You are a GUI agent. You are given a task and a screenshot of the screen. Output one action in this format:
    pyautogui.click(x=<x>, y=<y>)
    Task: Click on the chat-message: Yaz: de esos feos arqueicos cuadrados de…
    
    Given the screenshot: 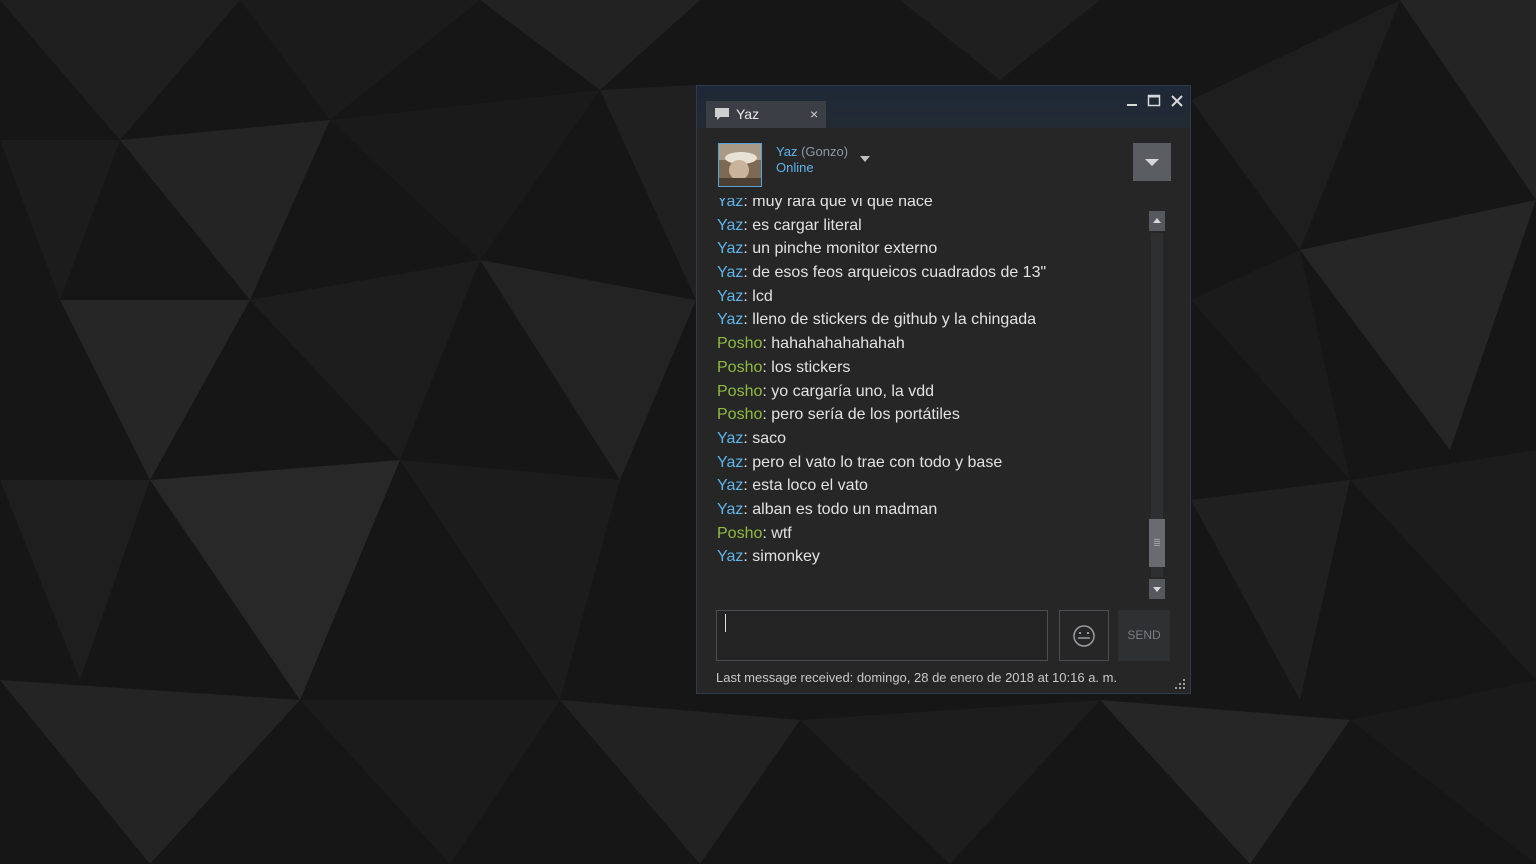 What is the action you would take?
    pyautogui.click(x=932, y=273)
    